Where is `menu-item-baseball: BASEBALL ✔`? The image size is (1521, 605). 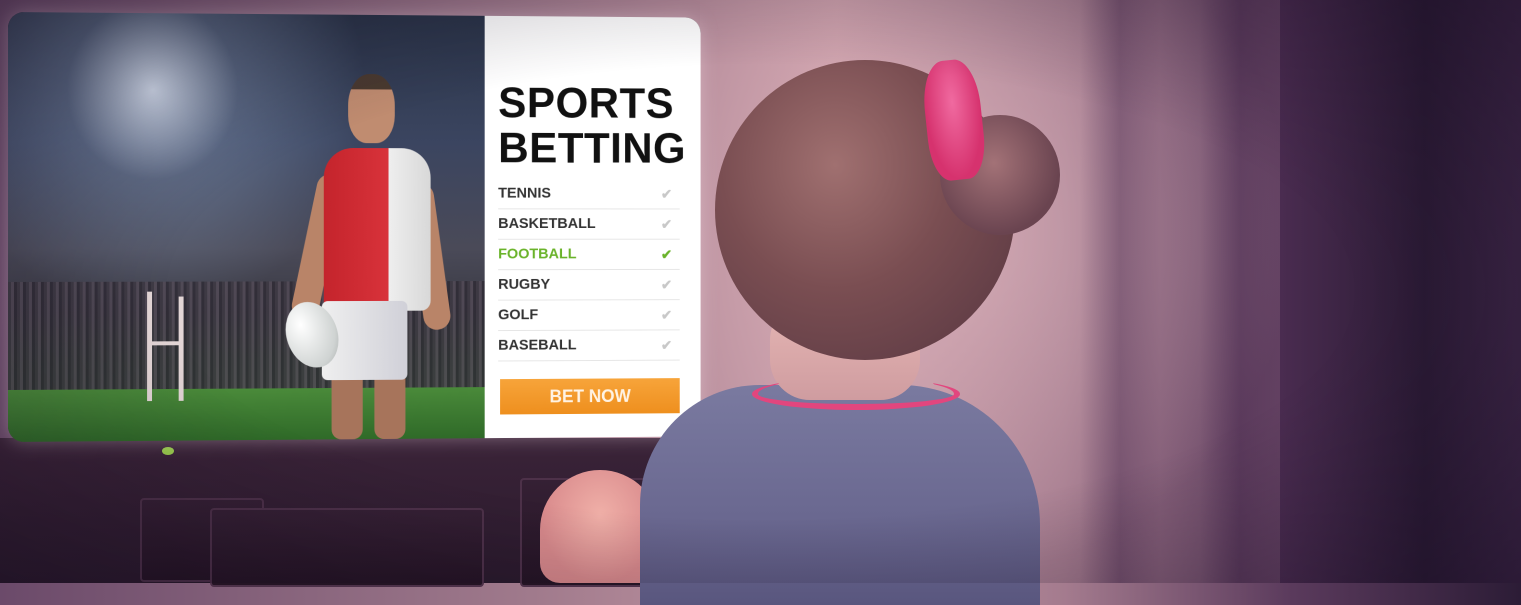
menu-item-baseball: BASEBALL ✔ is located at coordinates (589, 346).